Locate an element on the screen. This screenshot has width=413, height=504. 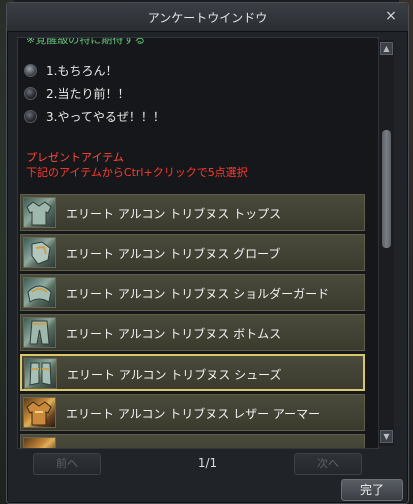
option-label: 3.やってやるぜ！！！ is located at coordinates (105, 116).